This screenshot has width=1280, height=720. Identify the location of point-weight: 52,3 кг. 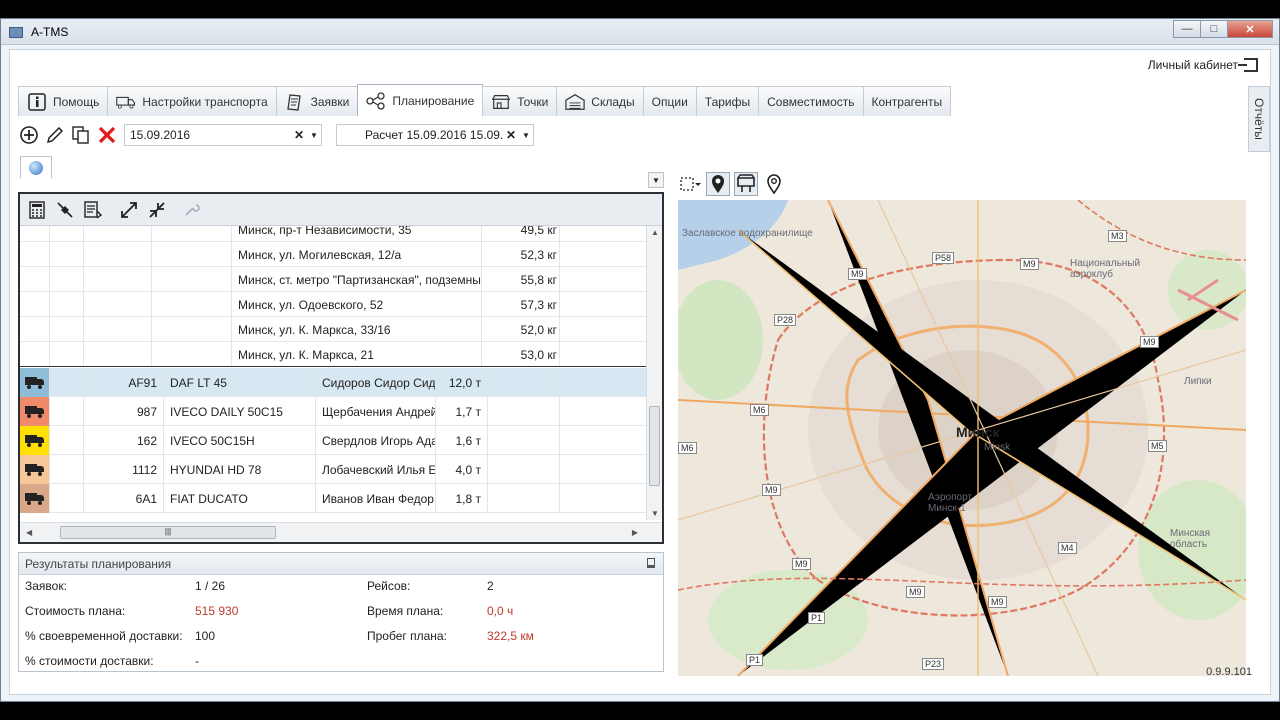
(521, 254).